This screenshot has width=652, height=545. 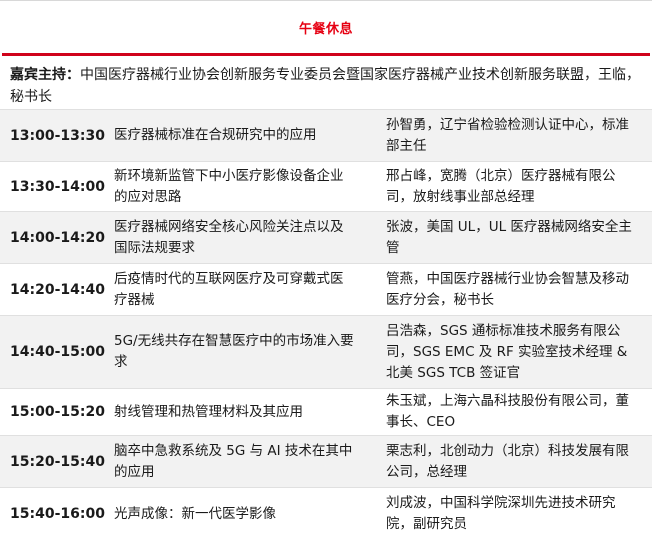 I want to click on host-label: 嘉宾主持：, so click(x=45, y=75).